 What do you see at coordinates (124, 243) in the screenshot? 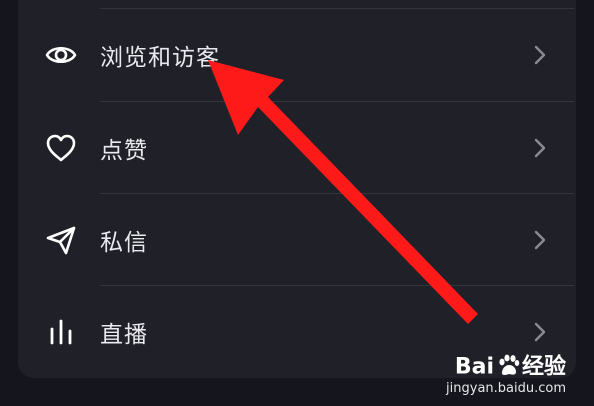
I see `menu-item-label: 私信` at bounding box center [124, 243].